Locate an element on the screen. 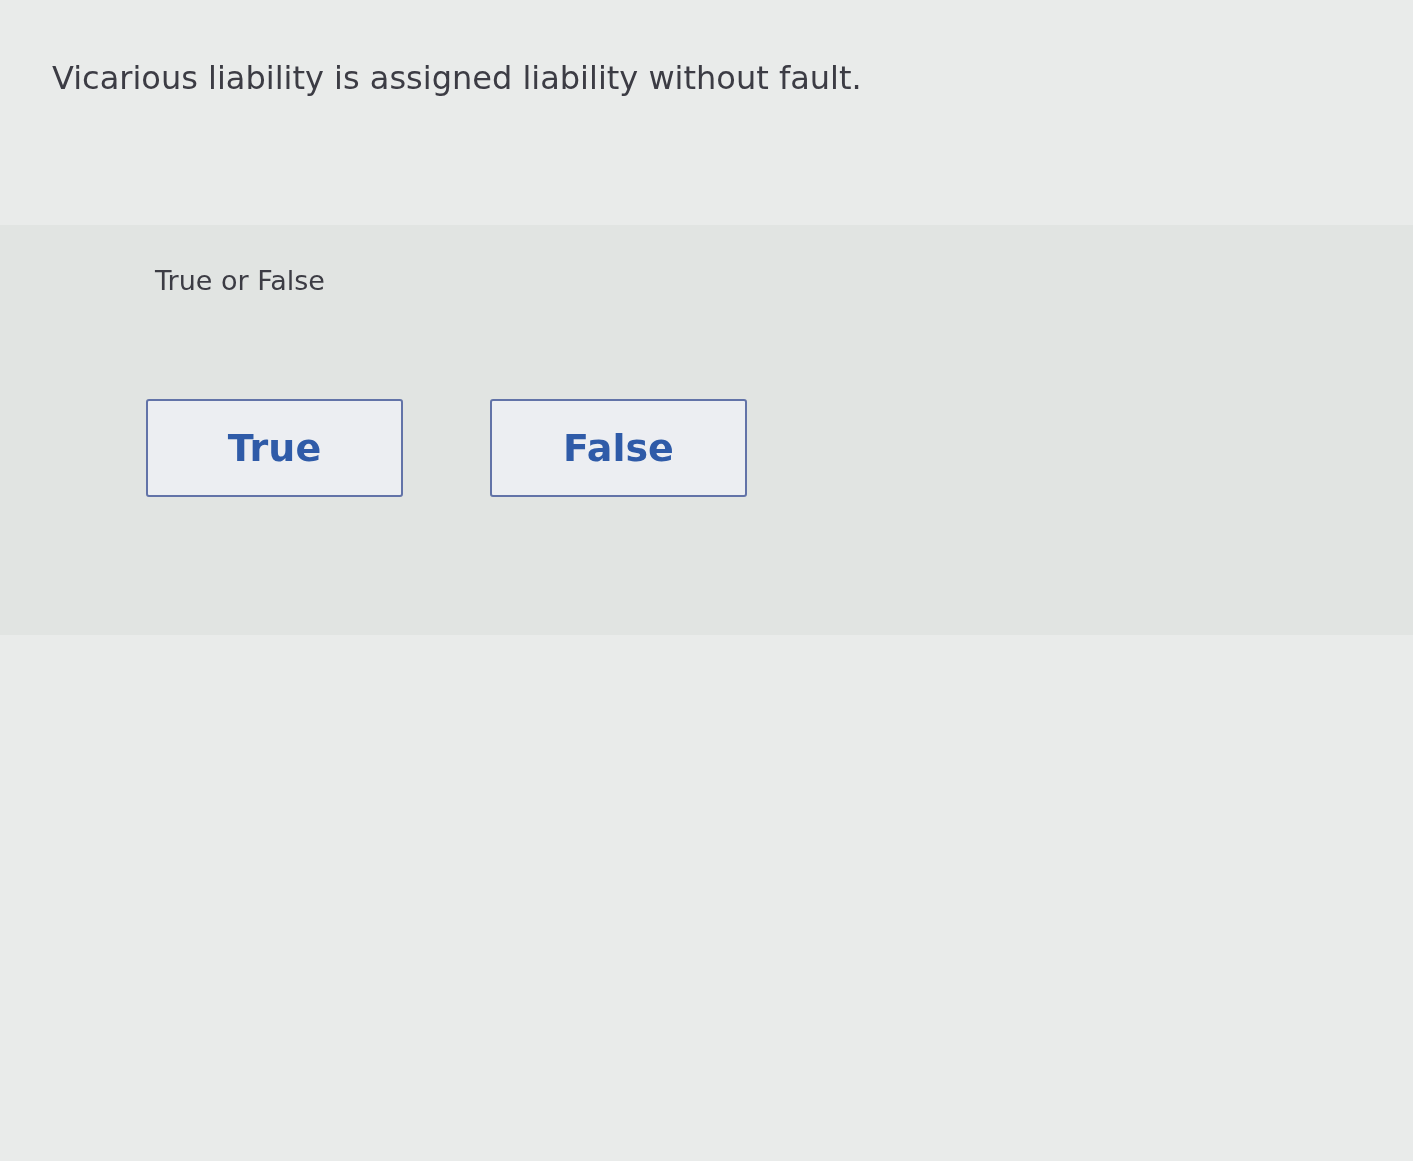  answer-option-button: True is located at coordinates (274, 448).